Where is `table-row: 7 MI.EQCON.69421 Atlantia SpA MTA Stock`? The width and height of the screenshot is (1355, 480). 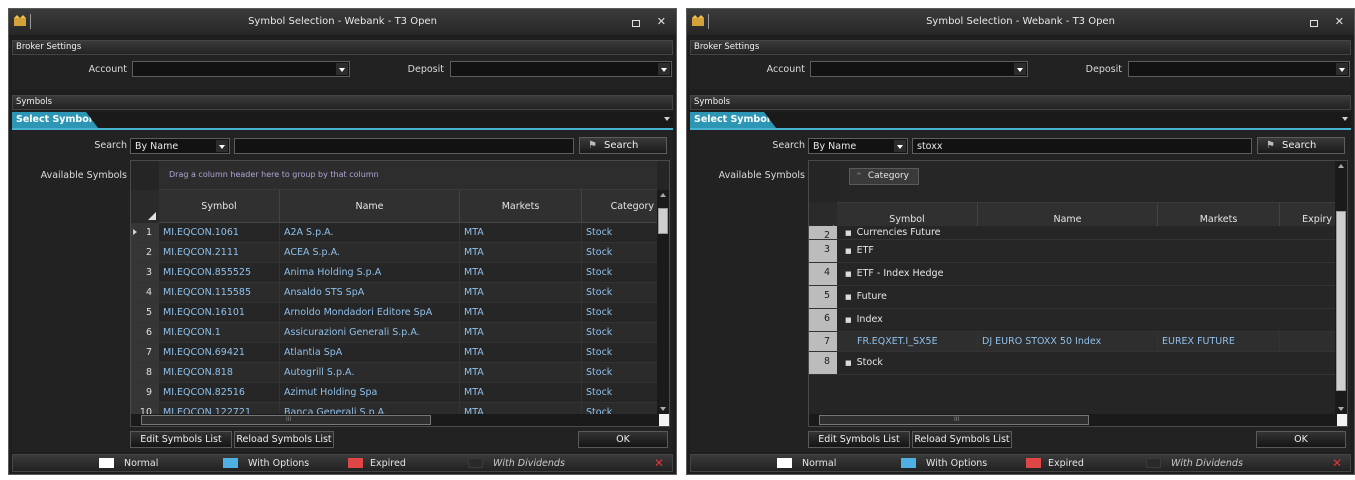
table-row: 7 MI.EQCON.69421 Atlantia SpA MTA Stock is located at coordinates (400, 353).